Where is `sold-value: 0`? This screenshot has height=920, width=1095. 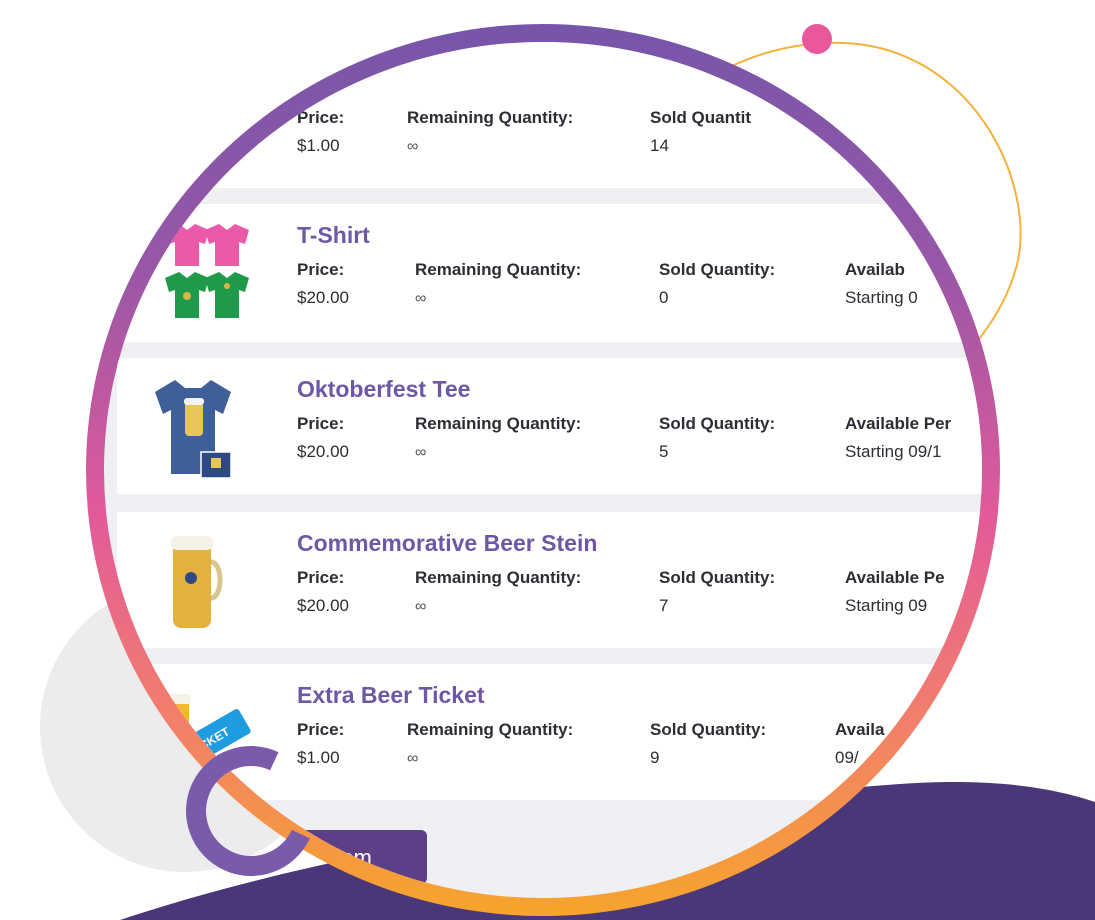 sold-value: 0 is located at coordinates (664, 297).